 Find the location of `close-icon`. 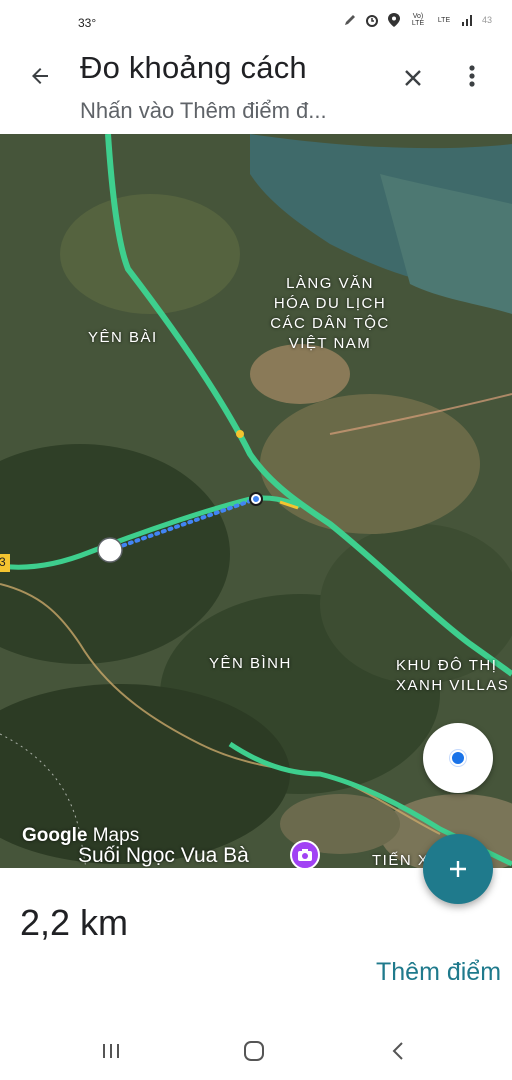

close-icon is located at coordinates (413, 78).